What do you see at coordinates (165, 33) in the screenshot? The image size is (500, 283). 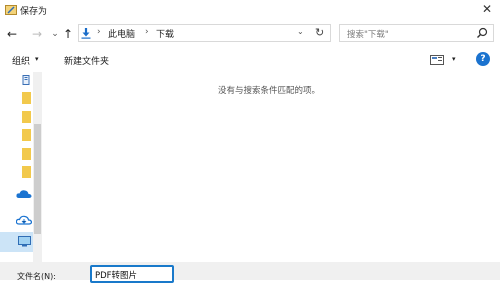 I see `breadcrumb-downloads: 下载` at bounding box center [165, 33].